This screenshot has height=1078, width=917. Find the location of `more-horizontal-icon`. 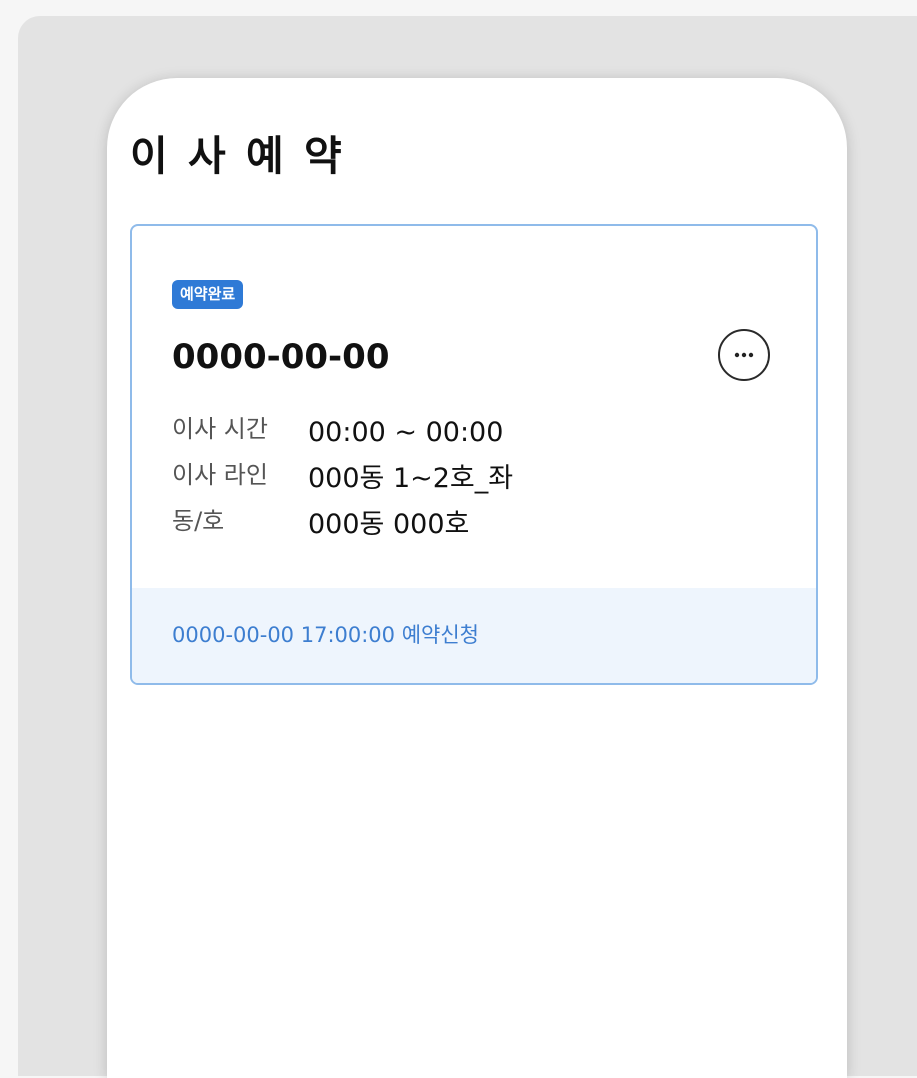

more-horizontal-icon is located at coordinates (744, 355).